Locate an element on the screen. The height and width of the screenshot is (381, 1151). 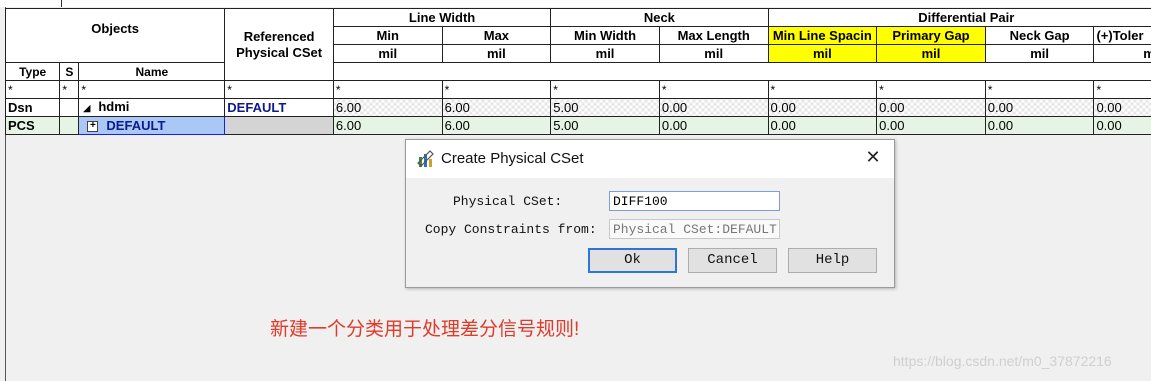
cset-name: DEFAULT is located at coordinates (136, 125).